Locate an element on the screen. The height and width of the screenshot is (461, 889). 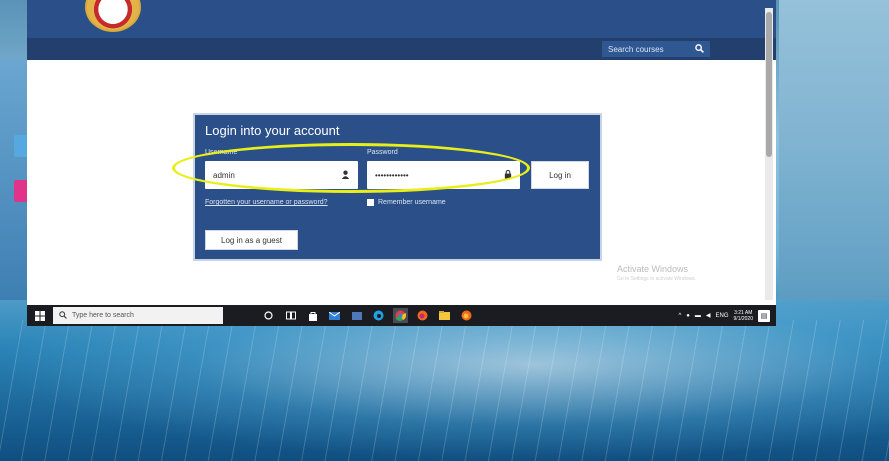
system-tray: ^ ● ▬ ◀ ENG 3:21 AM 9/1/2020 ▤ is located at coordinates (727, 315).